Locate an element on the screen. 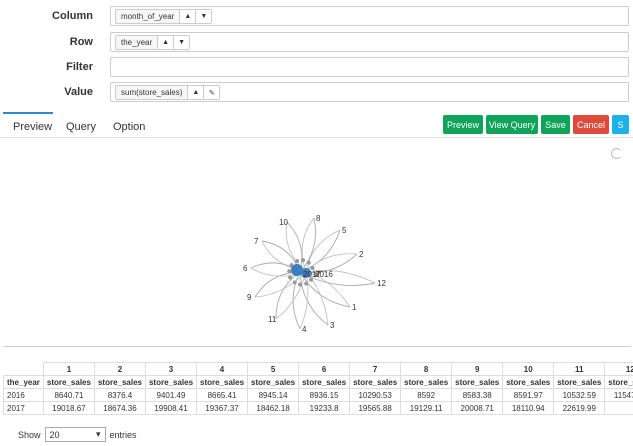  month-header-2: 2 is located at coordinates (119, 369).